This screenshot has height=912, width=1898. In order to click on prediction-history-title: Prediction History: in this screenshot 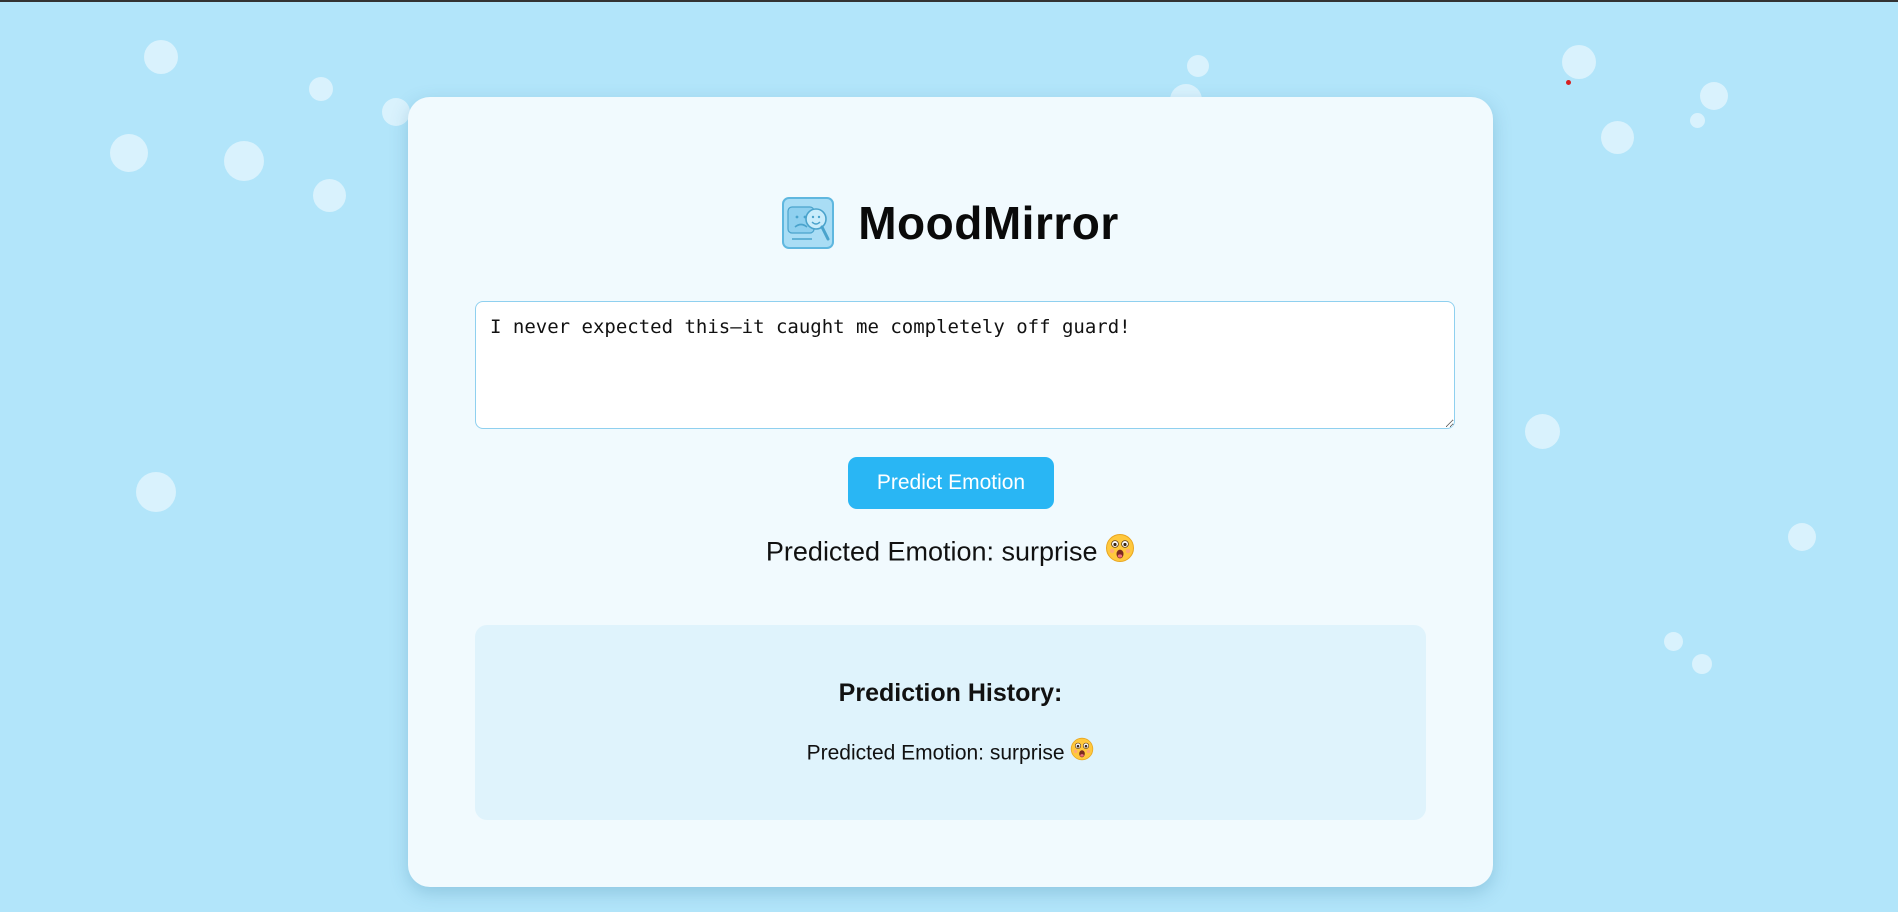, I will do `click(950, 693)`.